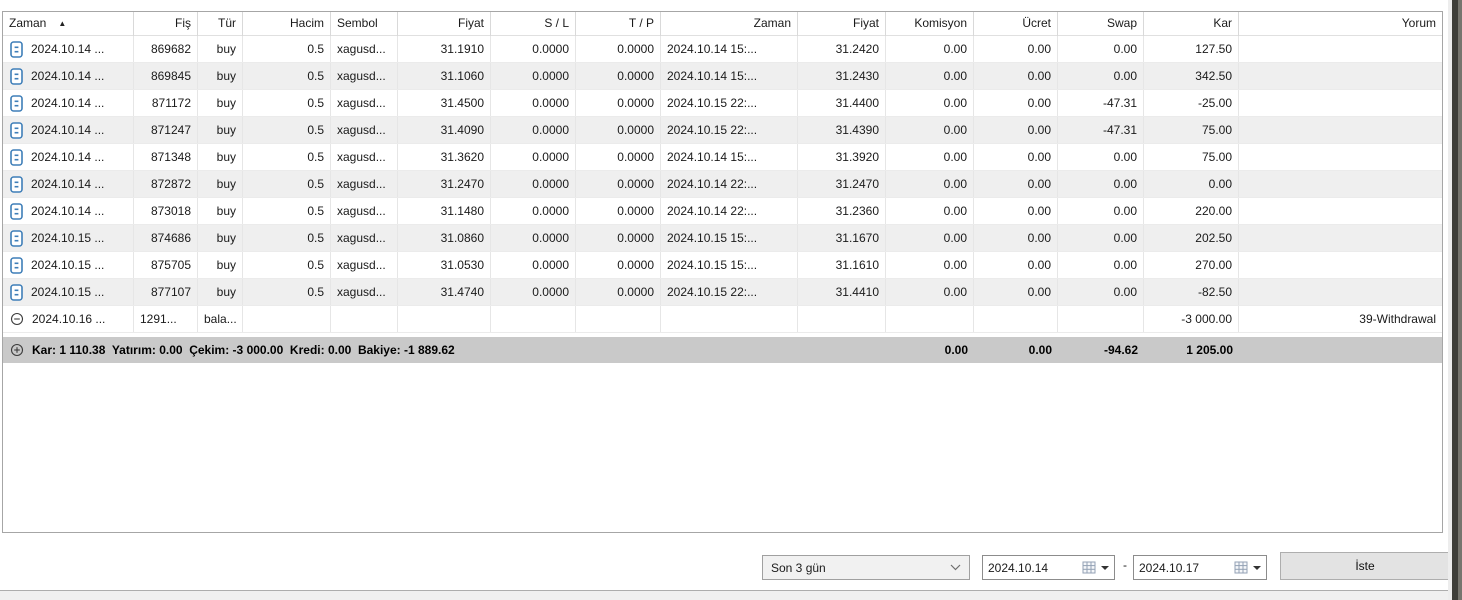 The width and height of the screenshot is (1462, 600). I want to click on cell-profit: 127.50, so click(1191, 49).